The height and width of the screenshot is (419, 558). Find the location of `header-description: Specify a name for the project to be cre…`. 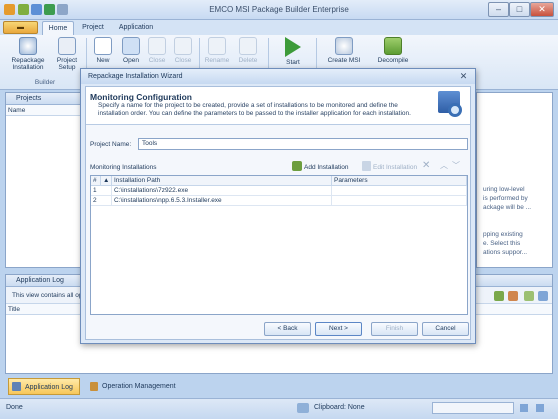

header-description: Specify a name for the project to be cre… is located at coordinates (254, 109).